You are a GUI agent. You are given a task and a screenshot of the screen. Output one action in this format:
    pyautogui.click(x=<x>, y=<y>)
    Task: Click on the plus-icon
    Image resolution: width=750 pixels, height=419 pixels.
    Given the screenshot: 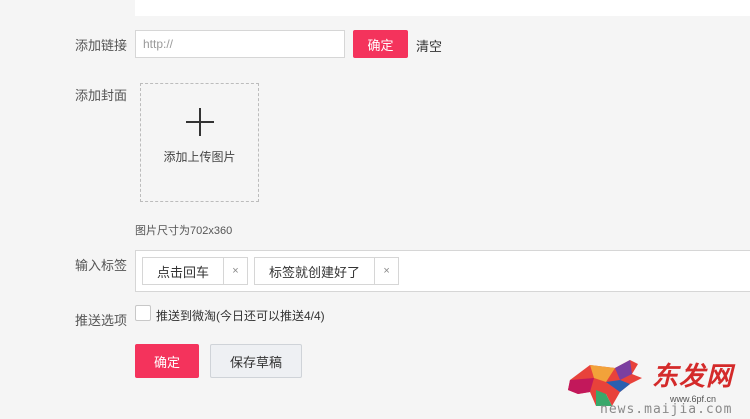 What is the action you would take?
    pyautogui.click(x=199, y=122)
    